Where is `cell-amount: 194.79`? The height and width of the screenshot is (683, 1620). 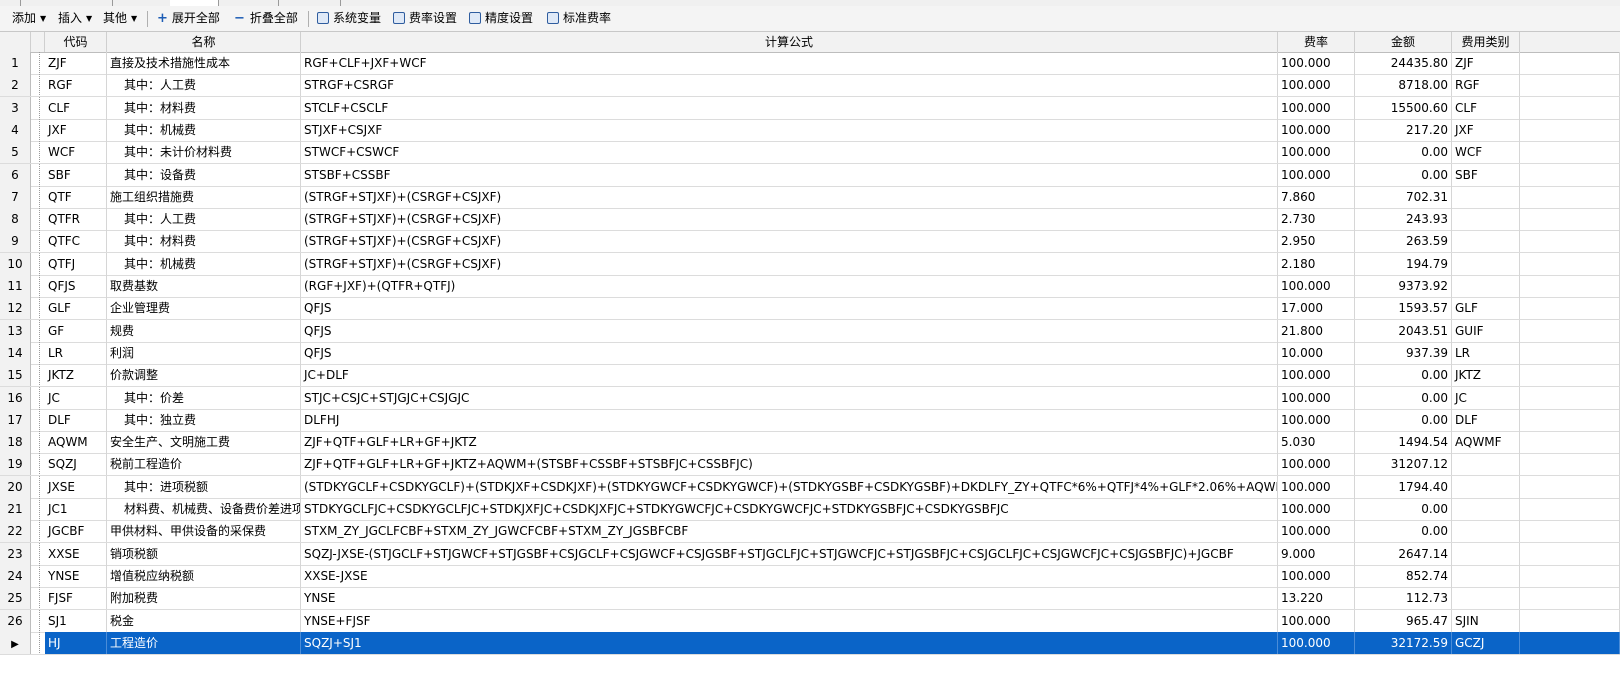
cell-amount: 194.79 is located at coordinates (1403, 263).